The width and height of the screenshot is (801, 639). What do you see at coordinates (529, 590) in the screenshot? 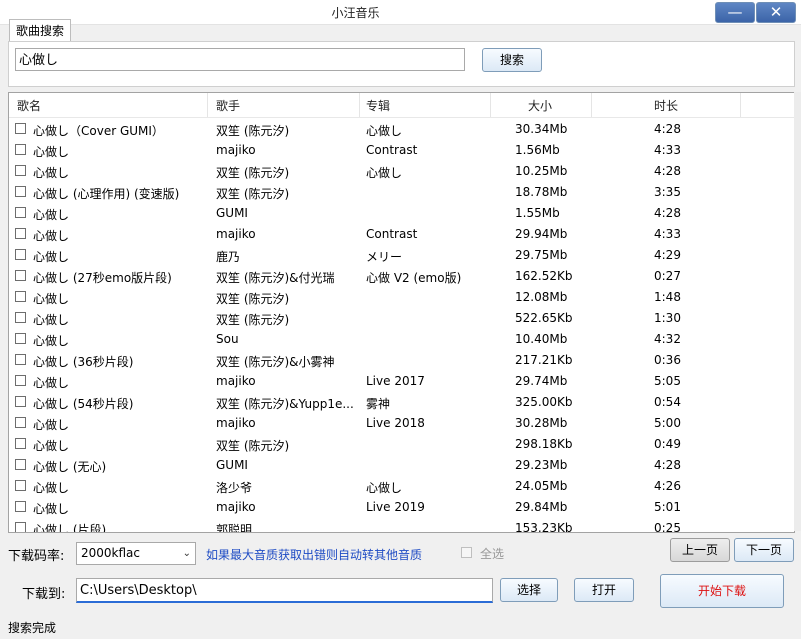
I see `choose-folder-button: 选择` at bounding box center [529, 590].